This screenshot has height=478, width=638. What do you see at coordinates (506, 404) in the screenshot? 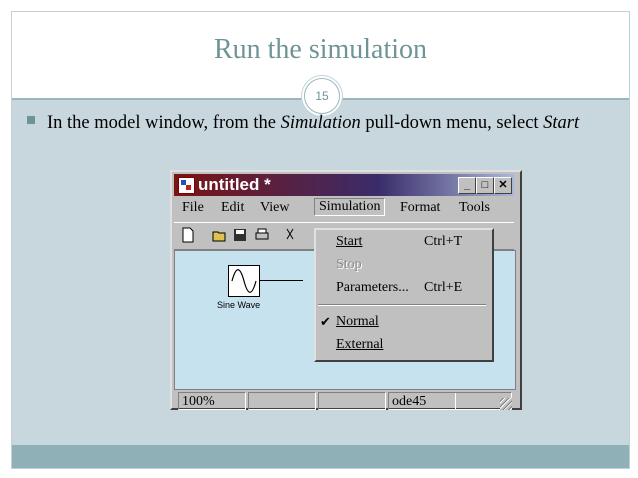
I see `resize-grip` at bounding box center [506, 404].